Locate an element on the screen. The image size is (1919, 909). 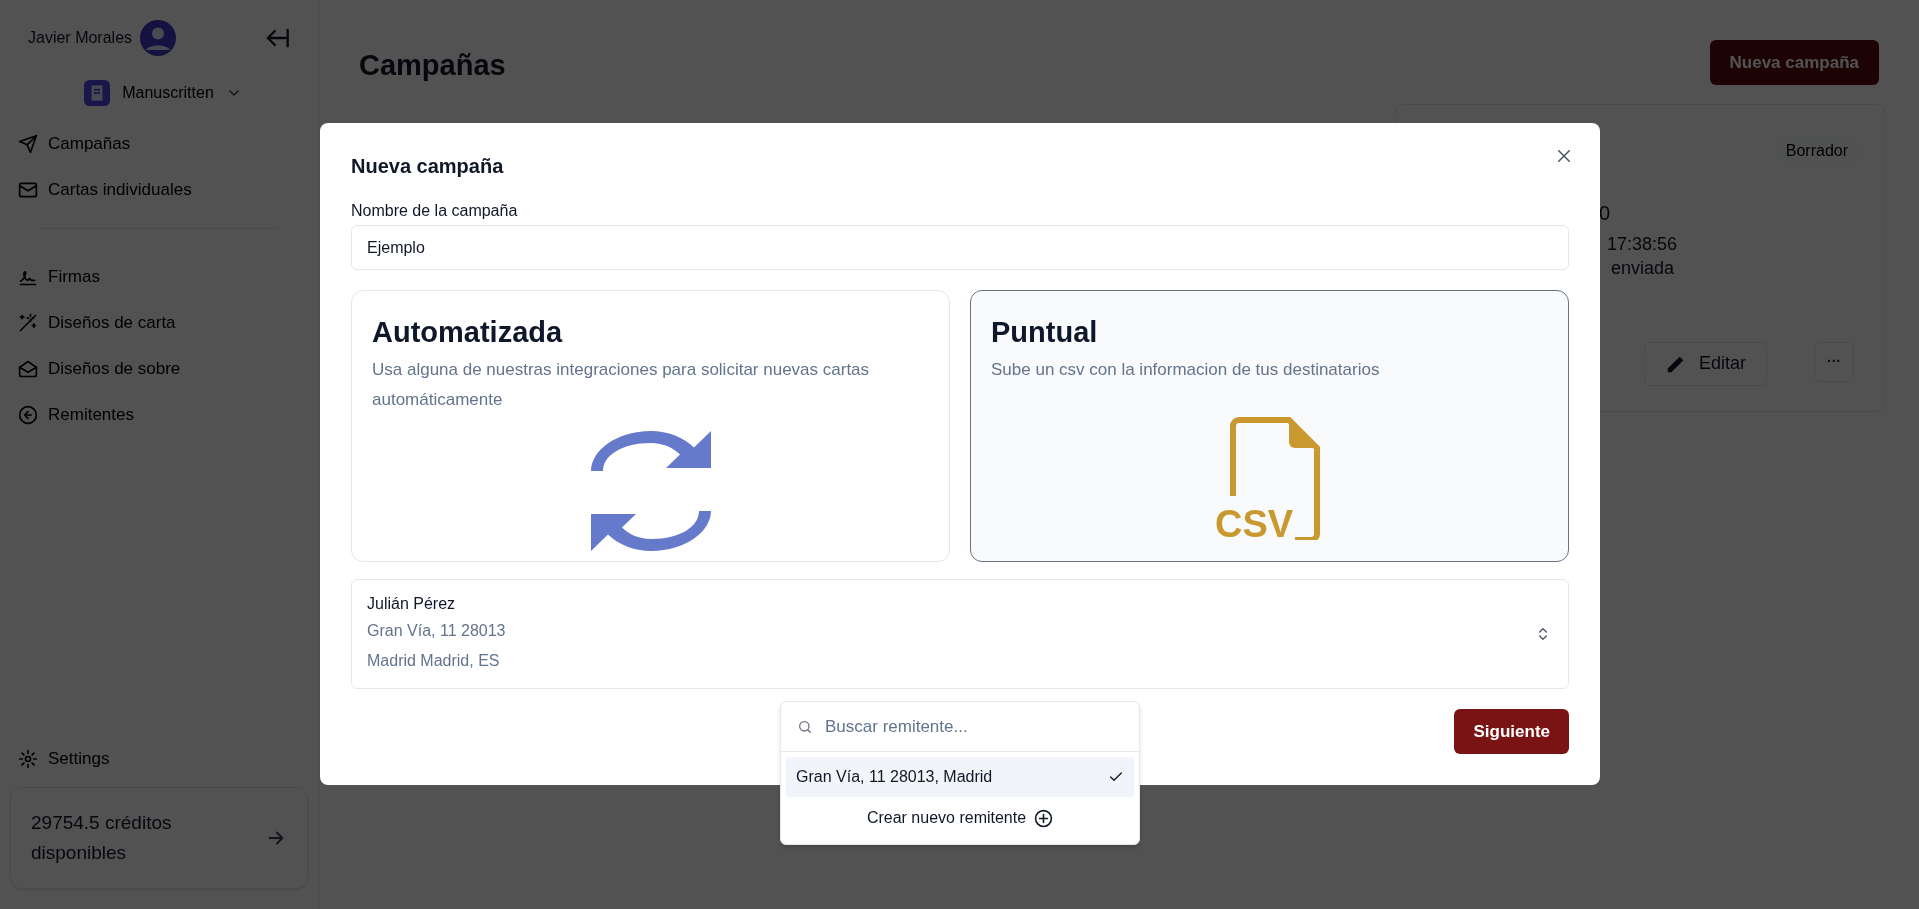
nav-item: Campañas is located at coordinates (159, 144).